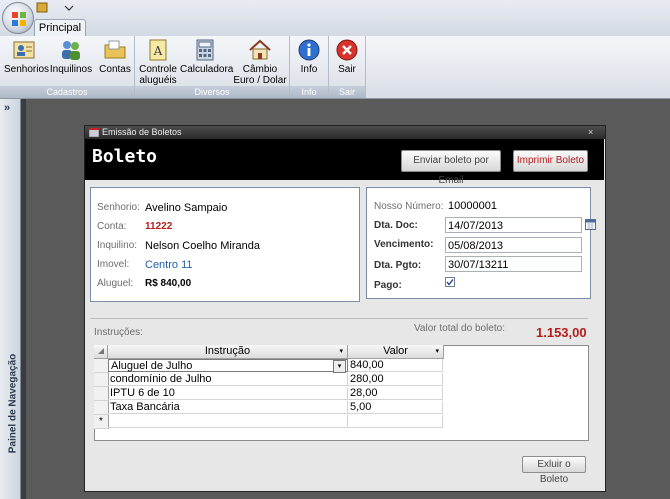  Describe the element at coordinates (347, 92) in the screenshot. I see `group-label-sair: Sair` at that location.